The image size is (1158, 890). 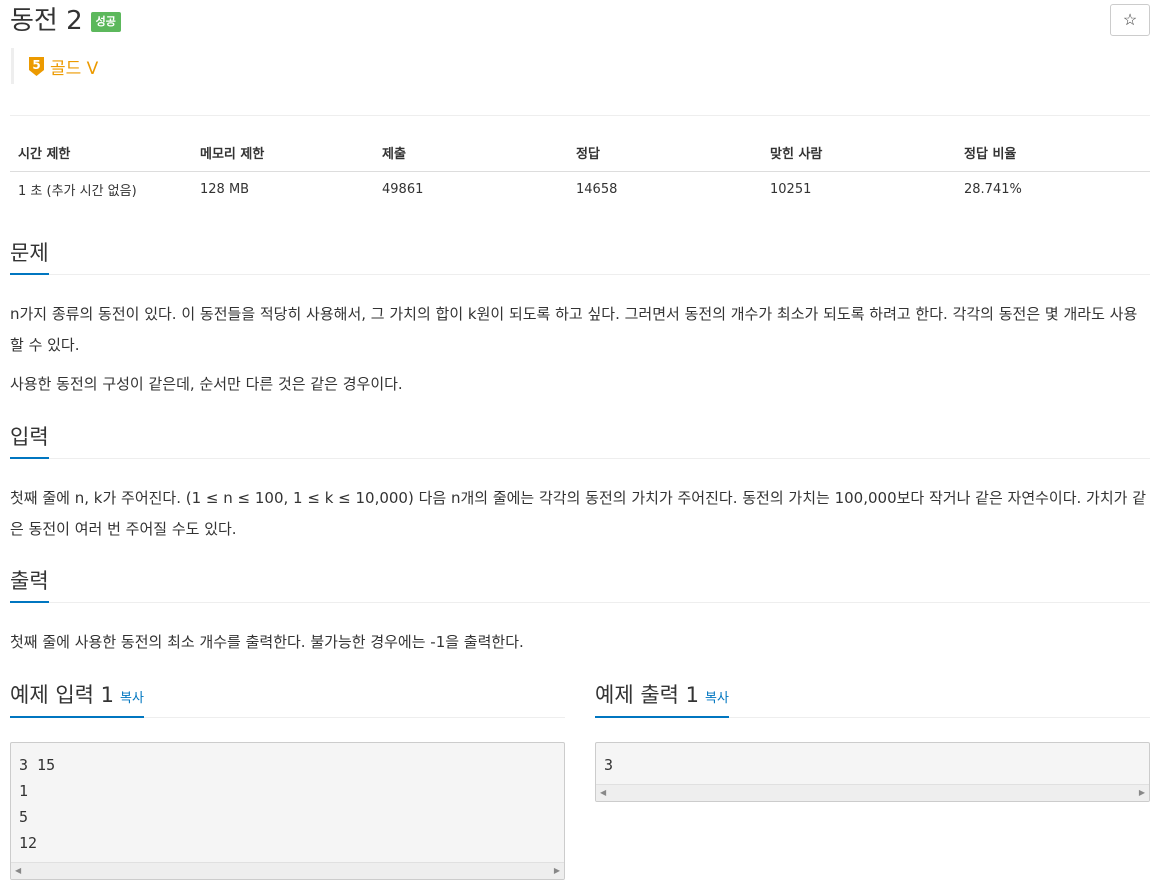 I want to click on section-header: 출력, so click(x=580, y=583).